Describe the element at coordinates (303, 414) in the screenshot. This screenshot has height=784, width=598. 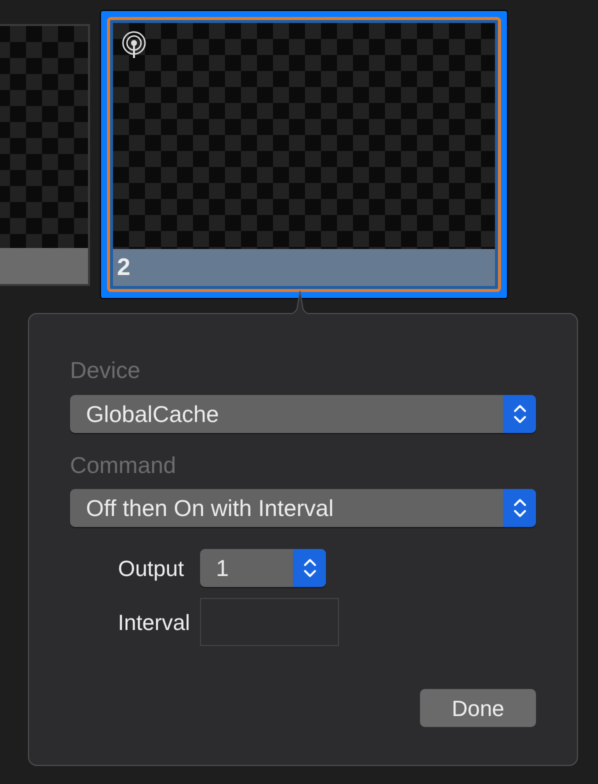
I see `device-select: GlobalCache` at that location.